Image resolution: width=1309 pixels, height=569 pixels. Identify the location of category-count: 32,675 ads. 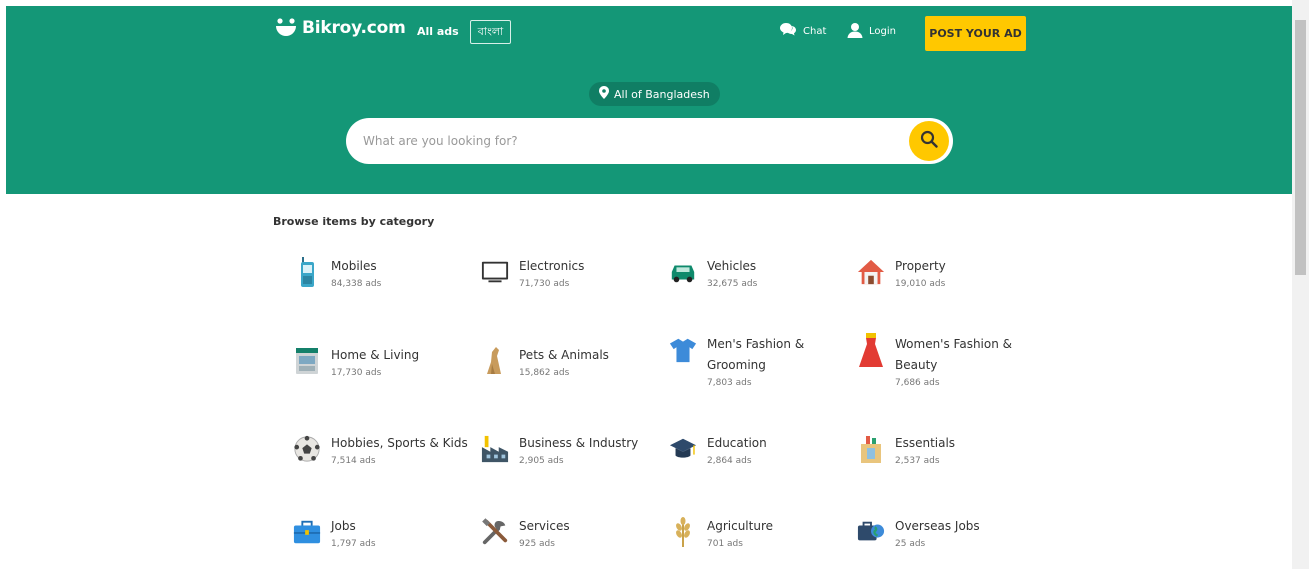
(732, 284).